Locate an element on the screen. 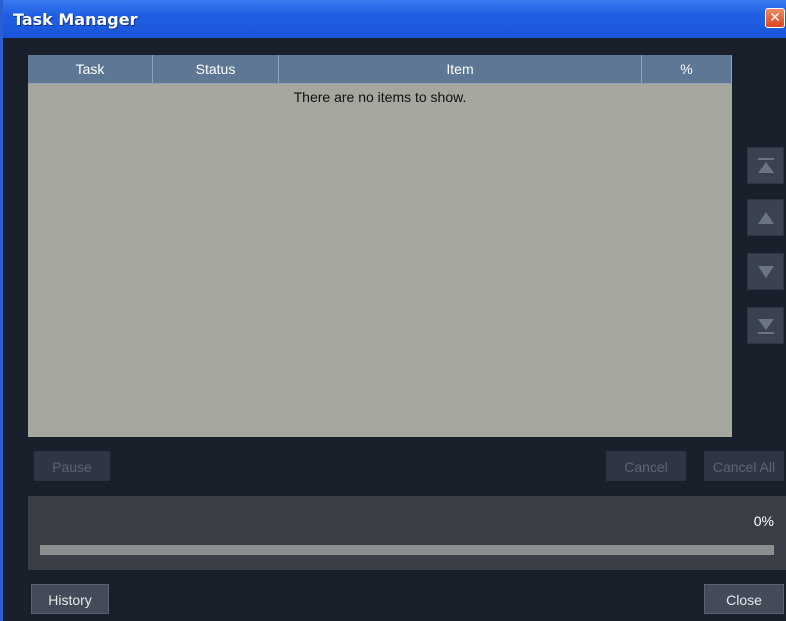 The image size is (786, 621). empty-list-message: There are no items to show. is located at coordinates (380, 97).